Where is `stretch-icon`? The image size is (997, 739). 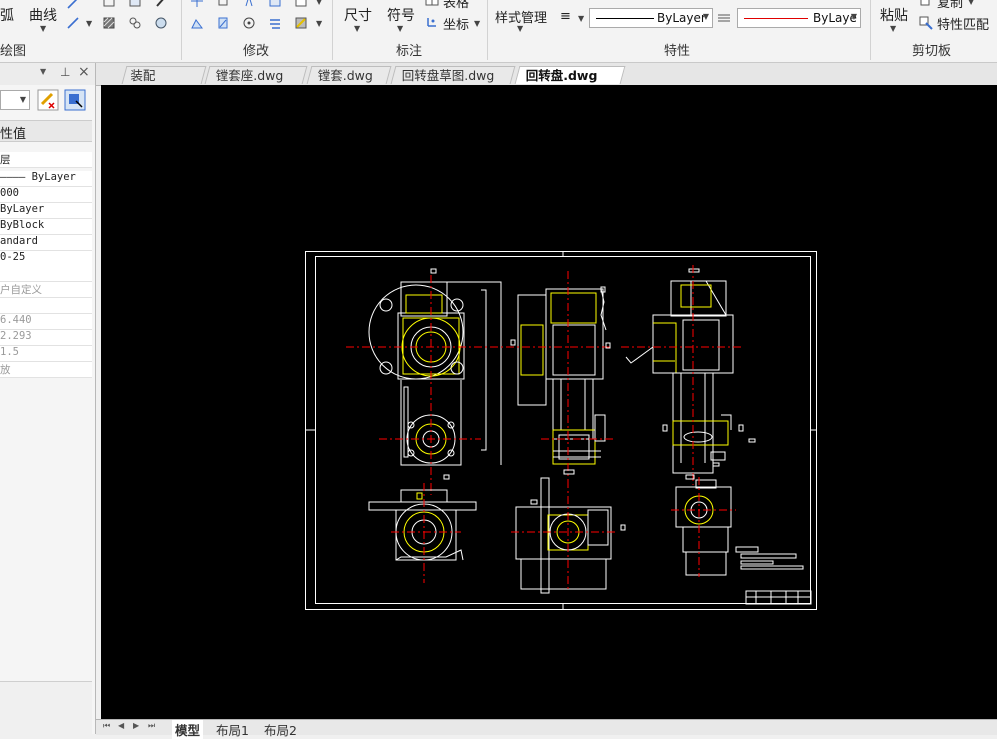
stretch-icon is located at coordinates (197, 23).